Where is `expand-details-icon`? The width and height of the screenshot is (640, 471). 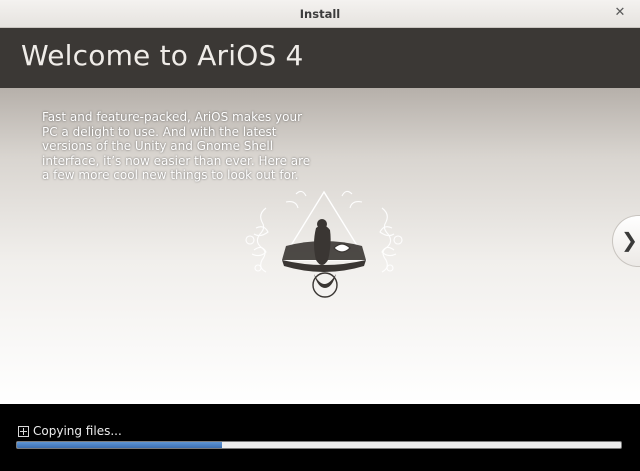 expand-details-icon is located at coordinates (23, 431).